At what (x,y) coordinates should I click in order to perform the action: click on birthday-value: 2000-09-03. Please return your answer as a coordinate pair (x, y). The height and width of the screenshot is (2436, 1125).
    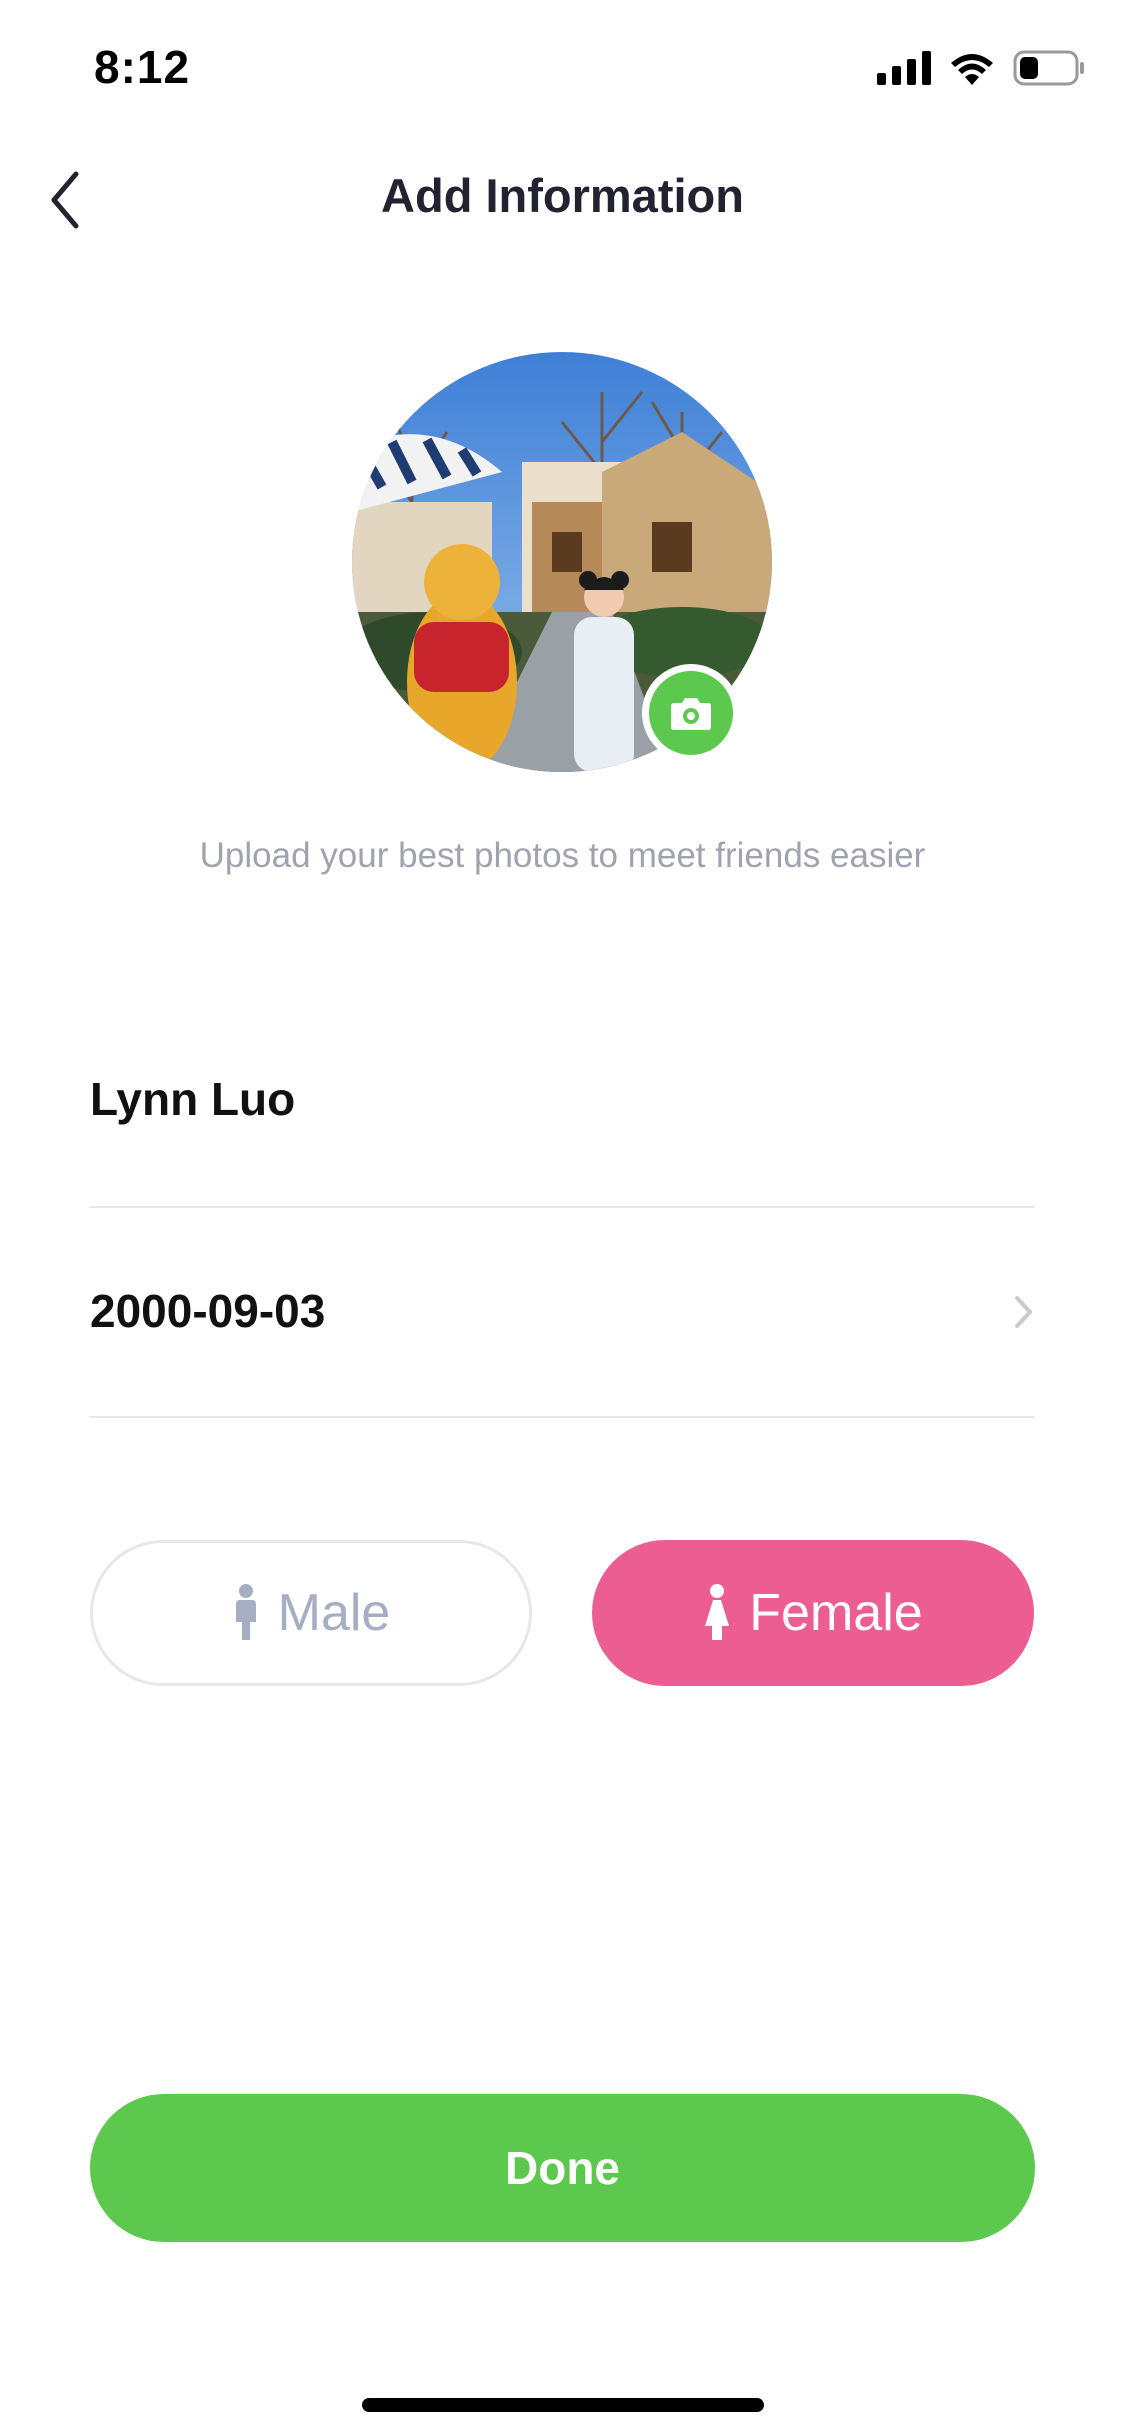
    Looking at the image, I should click on (208, 1311).